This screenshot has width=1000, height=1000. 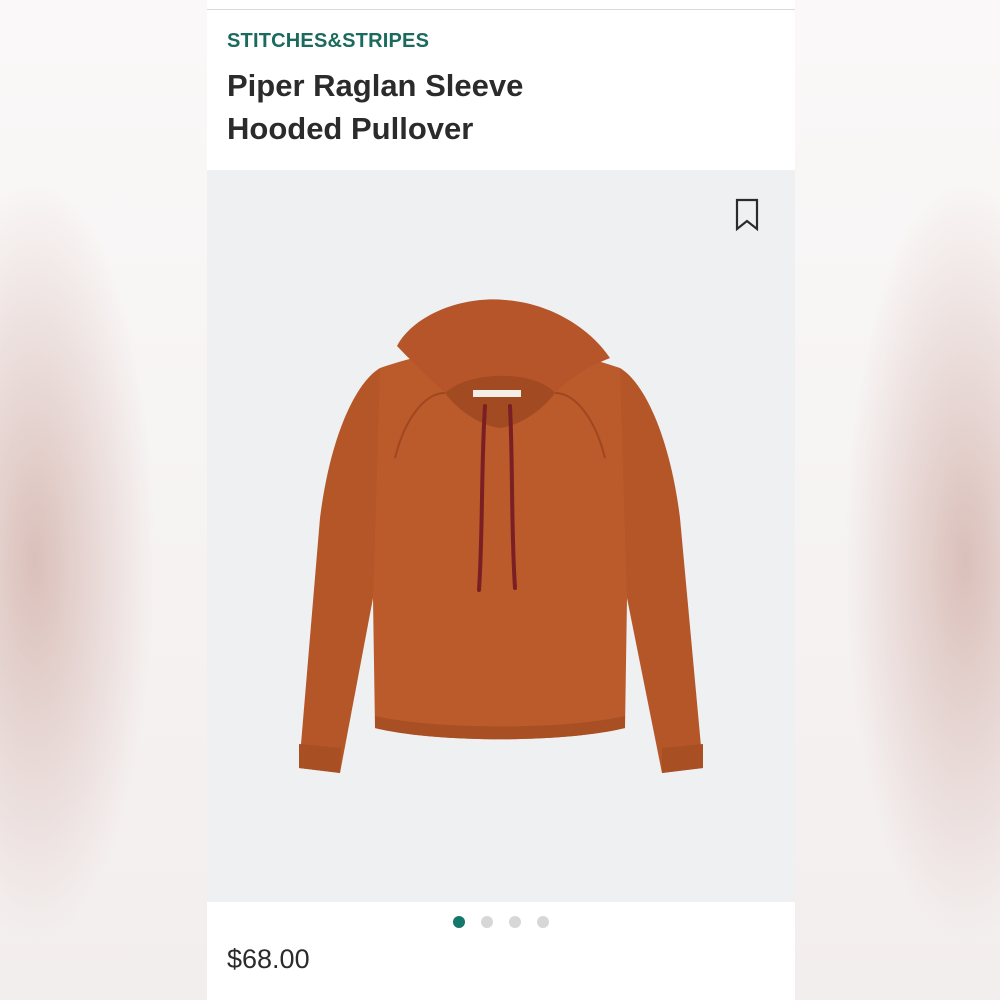 What do you see at coordinates (501, 9) in the screenshot?
I see `divider` at bounding box center [501, 9].